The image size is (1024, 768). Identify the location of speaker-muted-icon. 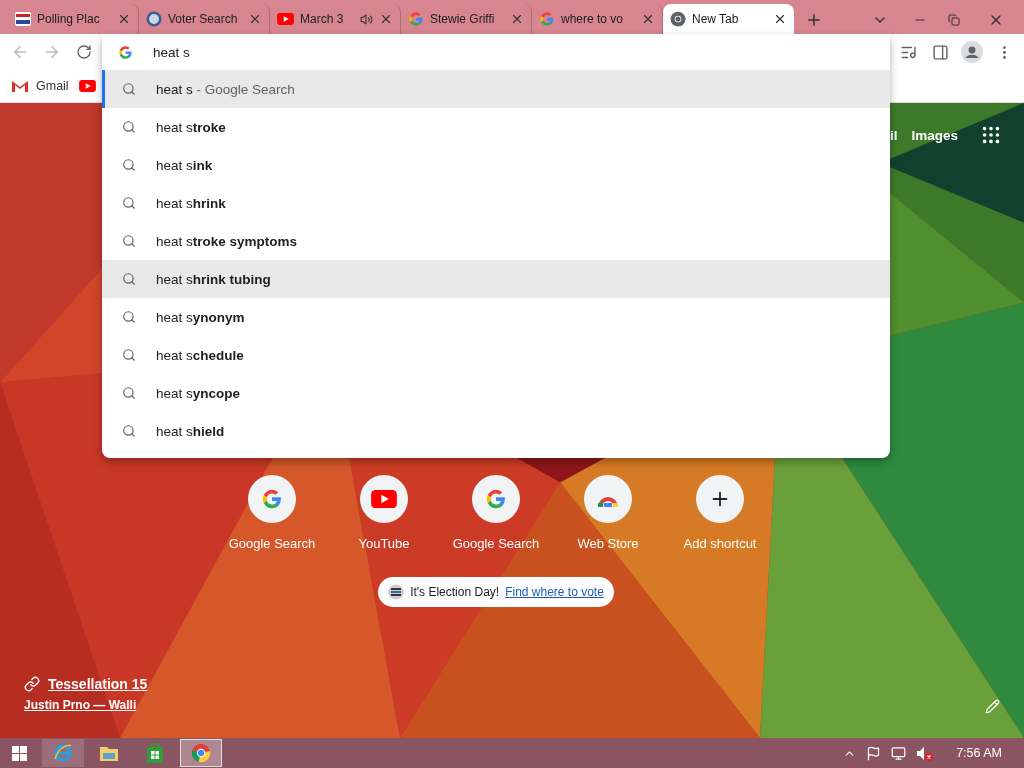
(925, 753).